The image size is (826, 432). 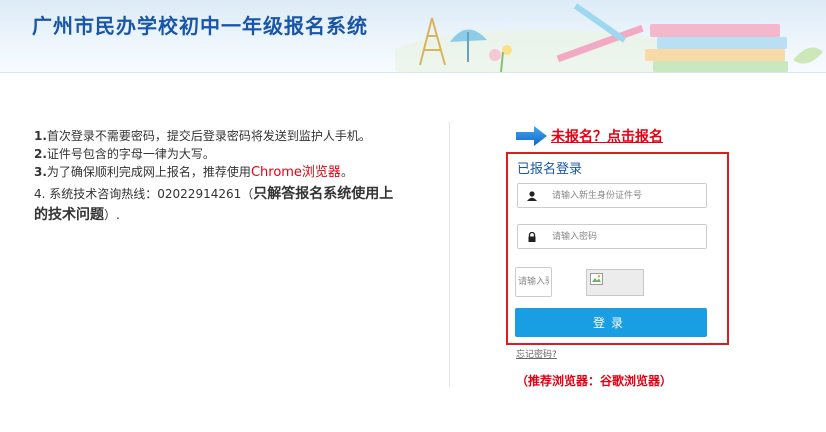 What do you see at coordinates (202, 136) in the screenshot?
I see `instruction-1: 1.首次登录不需要密码，提交后登录密码将发送到监护人手机。` at bounding box center [202, 136].